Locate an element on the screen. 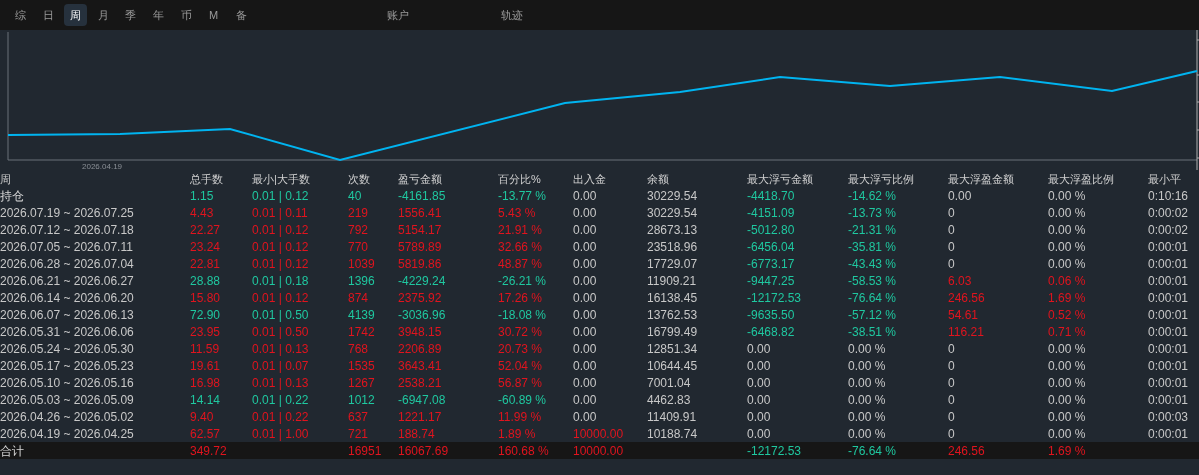 This screenshot has height=475, width=1199. table-cell: -6947.08 is located at coordinates (422, 399).